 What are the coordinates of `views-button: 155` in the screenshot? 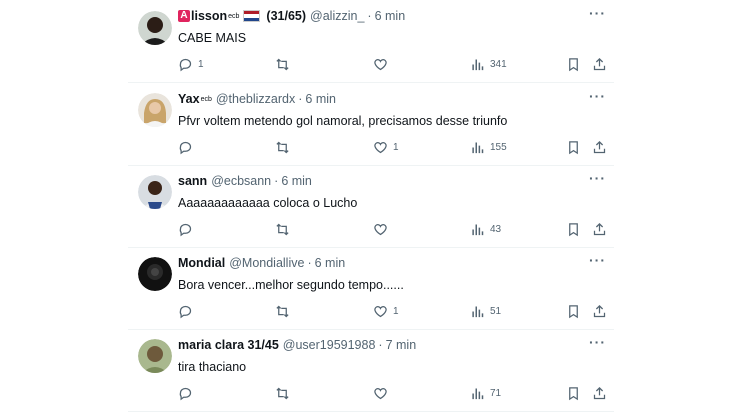 It's located at (488, 147).